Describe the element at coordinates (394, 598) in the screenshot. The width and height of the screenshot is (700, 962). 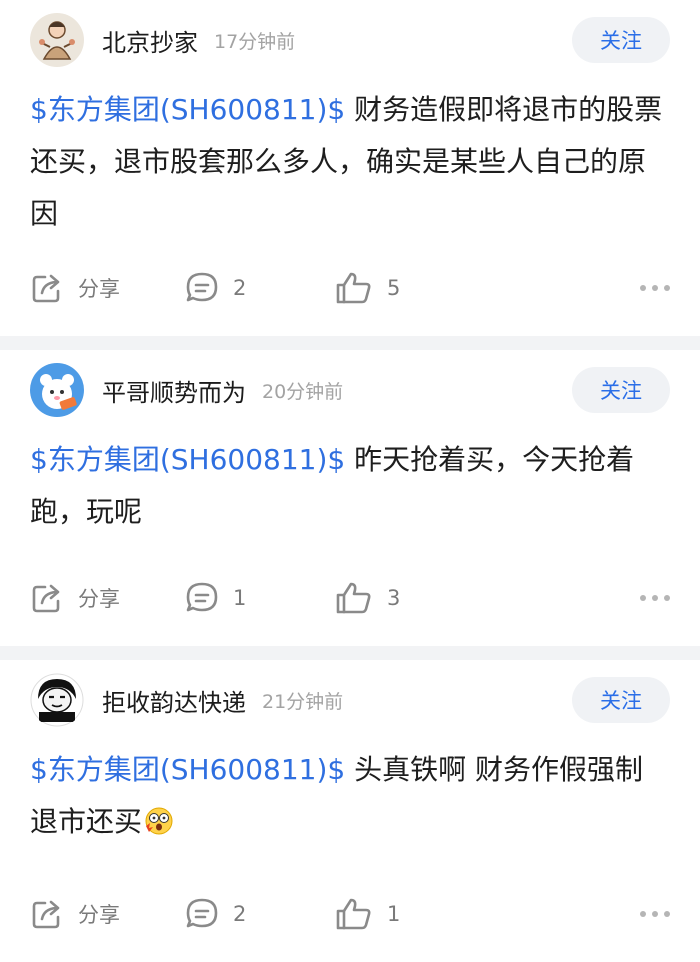
I see `like-count: 3` at that location.